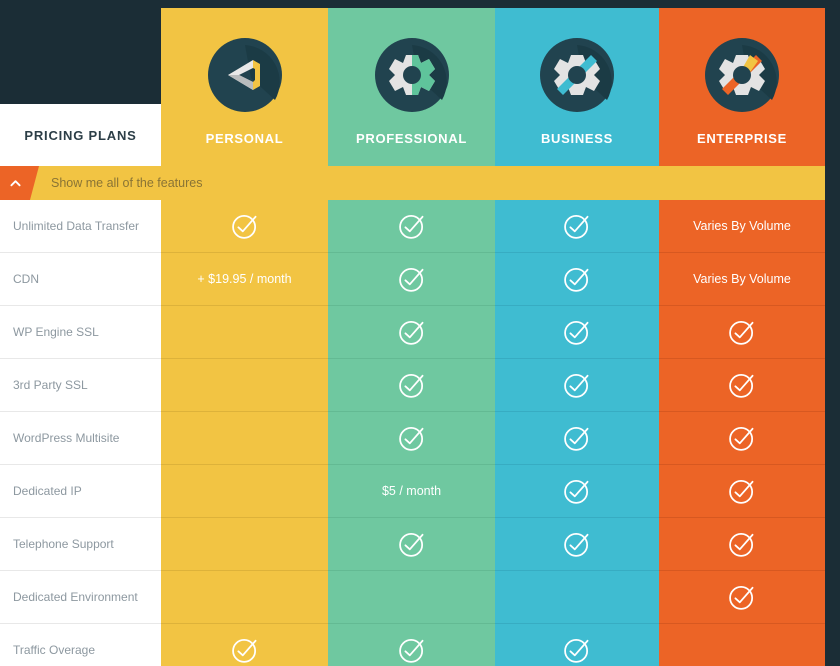  I want to click on feature-name-label: Telephone Support, so click(63, 544).